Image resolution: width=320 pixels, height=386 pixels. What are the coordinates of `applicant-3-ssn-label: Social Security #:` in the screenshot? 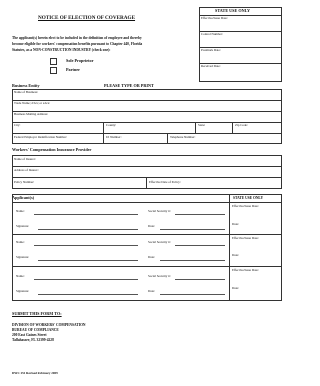 It's located at (159, 276).